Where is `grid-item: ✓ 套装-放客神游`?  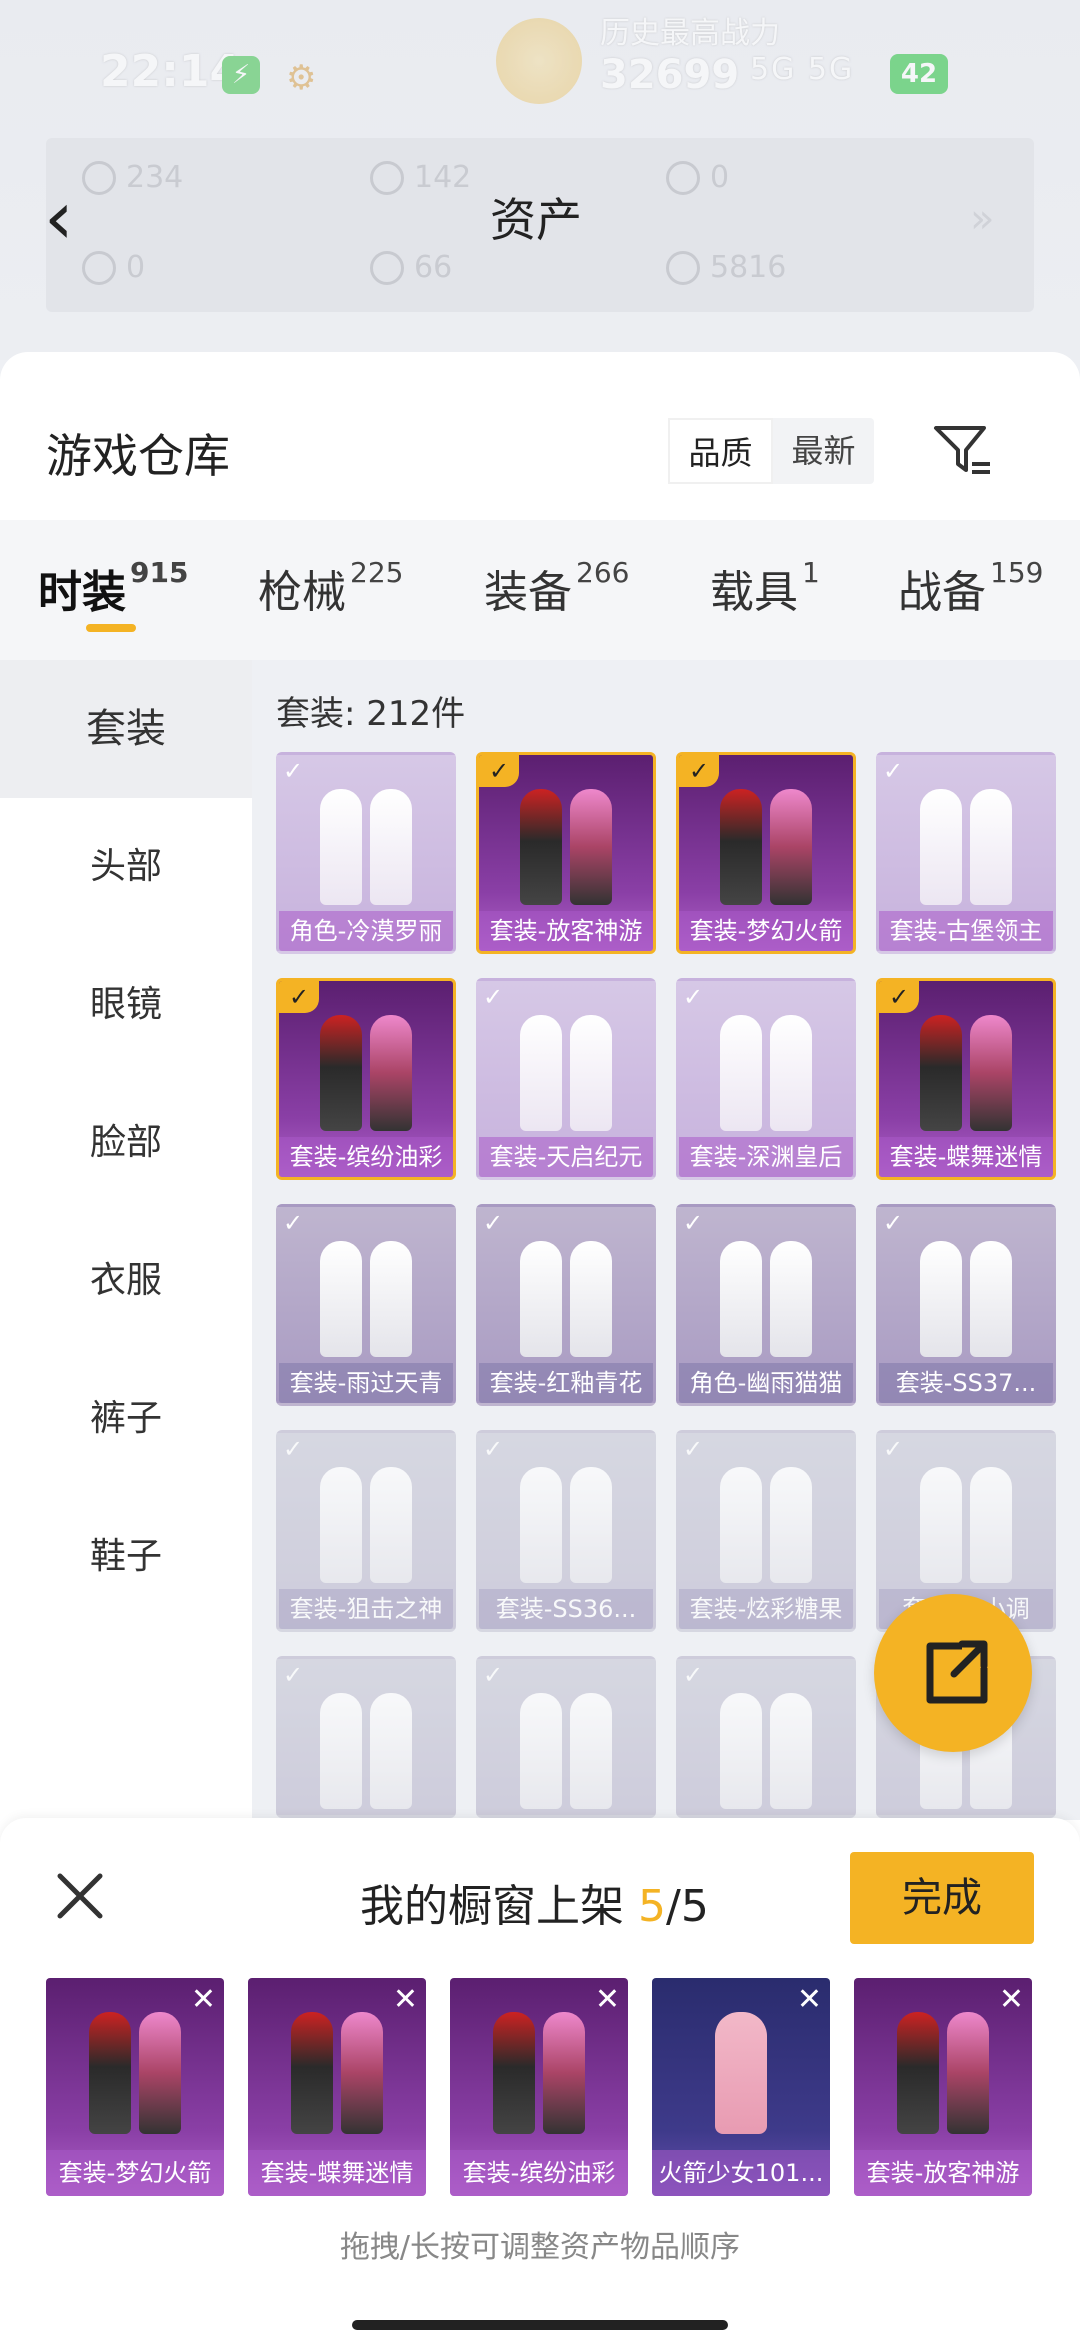 grid-item: ✓ 套装-放客神游 is located at coordinates (566, 853).